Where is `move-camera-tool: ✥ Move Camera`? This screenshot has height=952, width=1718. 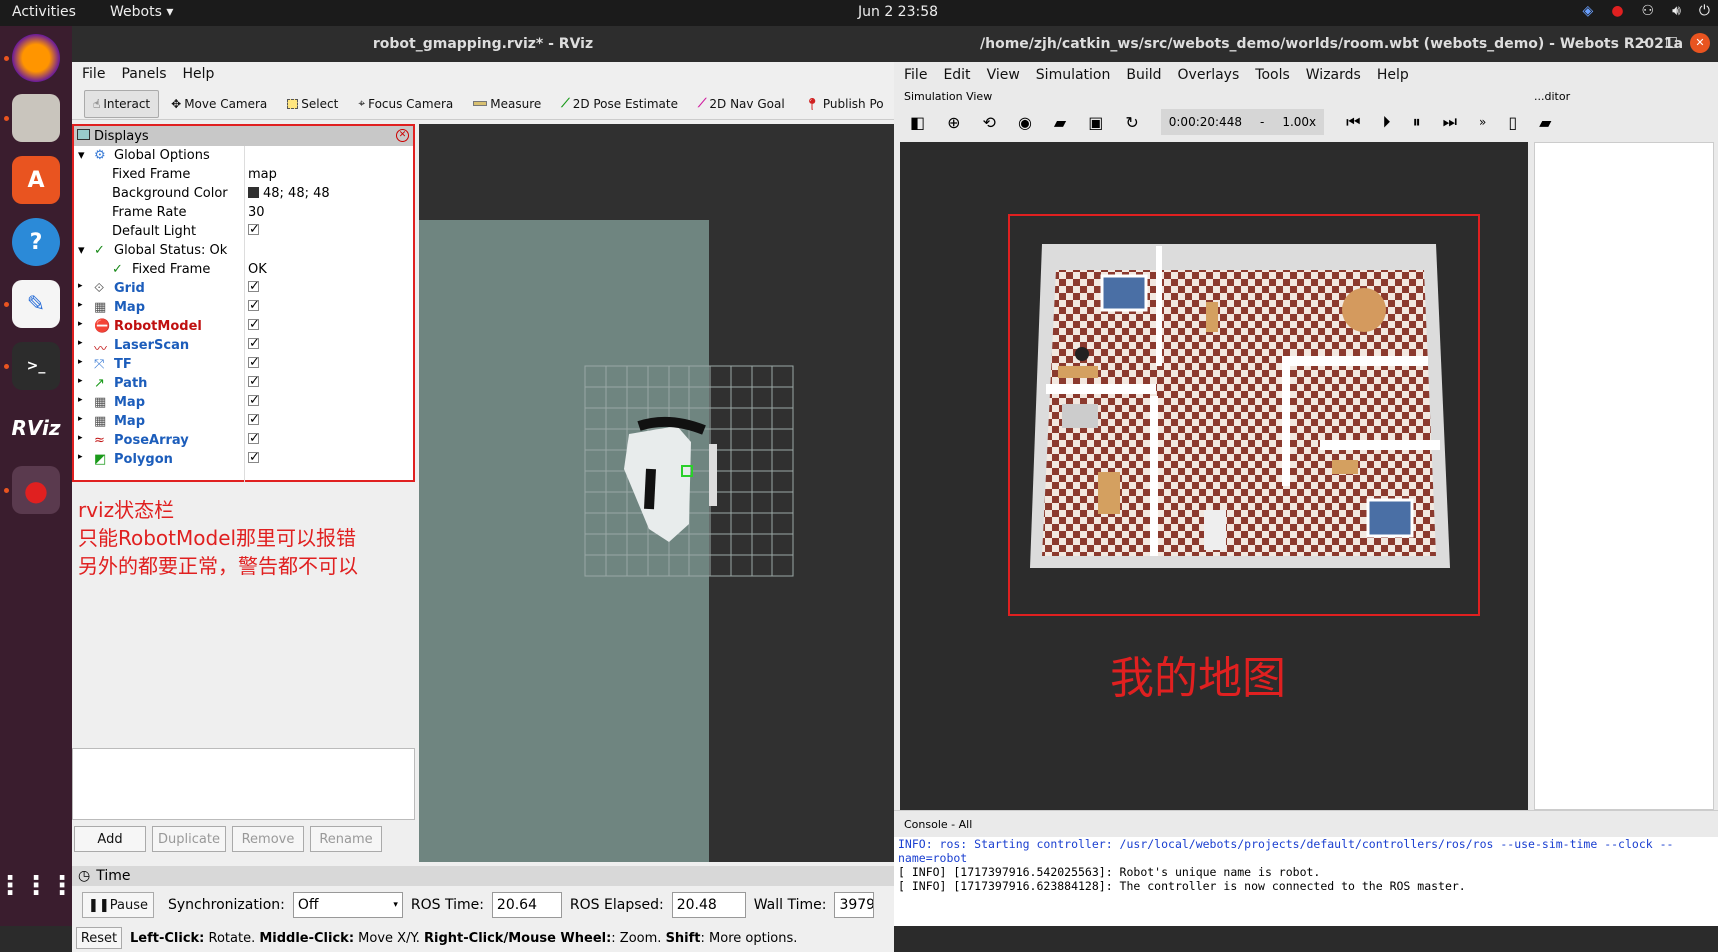 move-camera-tool: ✥ Move Camera is located at coordinates (219, 104).